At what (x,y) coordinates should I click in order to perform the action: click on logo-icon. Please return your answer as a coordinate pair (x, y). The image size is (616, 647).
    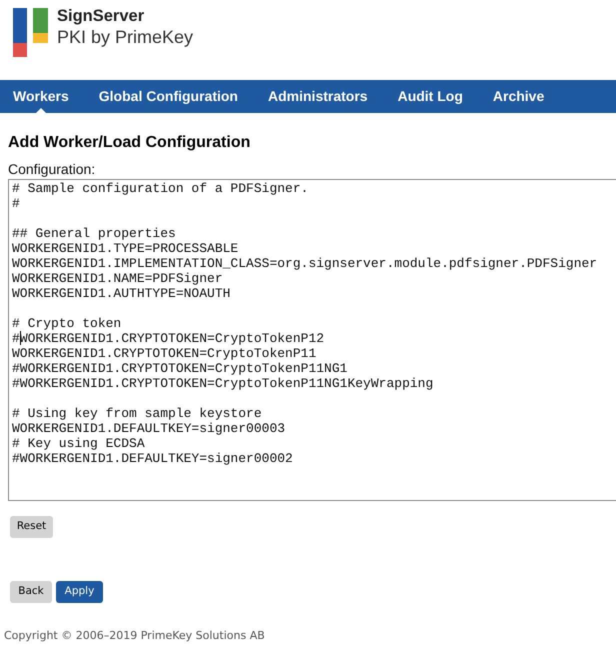
    Looking at the image, I should click on (30, 32).